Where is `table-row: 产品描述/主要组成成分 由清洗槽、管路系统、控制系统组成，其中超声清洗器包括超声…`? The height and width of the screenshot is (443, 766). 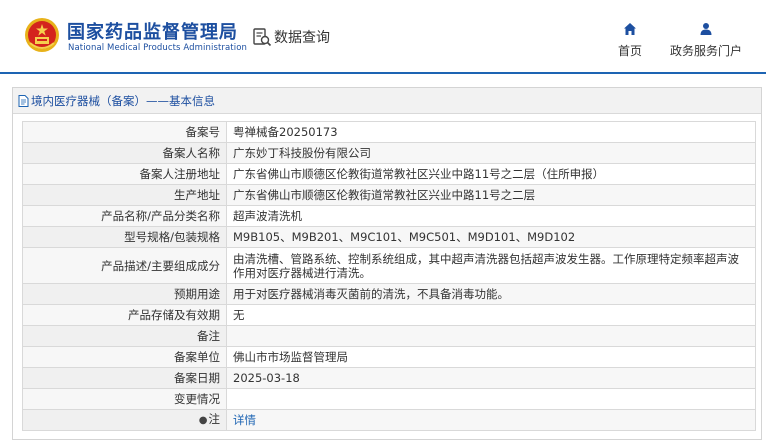
table-row: 产品描述/主要组成成分 由清洗槽、管路系统、控制系统组成，其中超声清洗器包括超声… is located at coordinates (389, 265).